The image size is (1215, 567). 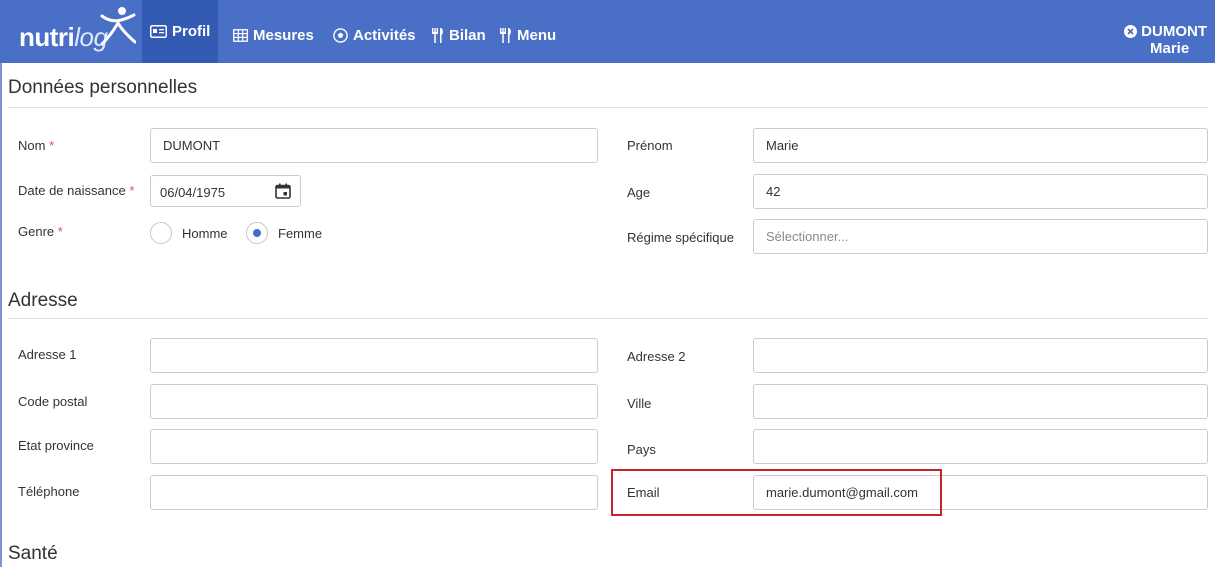 I want to click on adresse2-label: Adresse 2, so click(x=656, y=356).